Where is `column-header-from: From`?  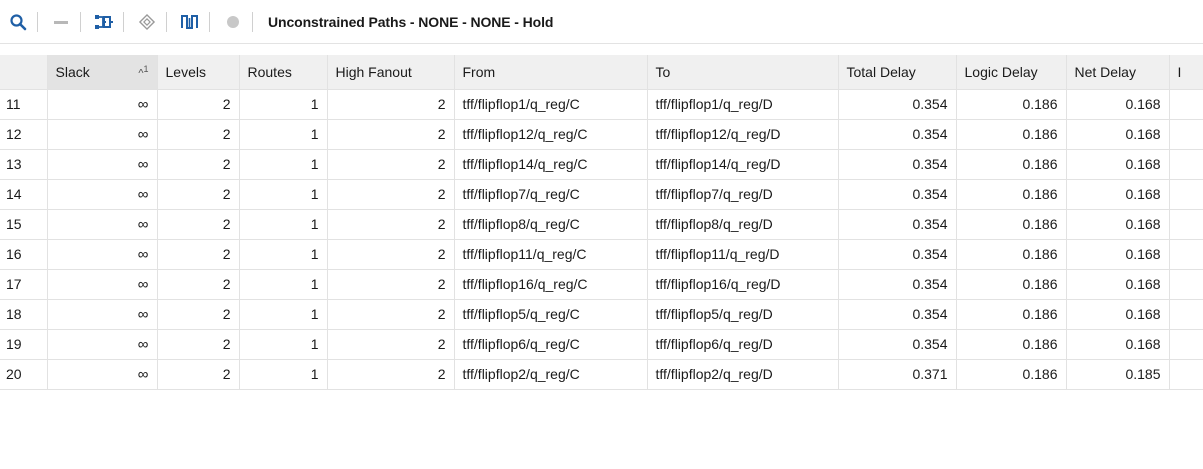 column-header-from: From is located at coordinates (551, 72).